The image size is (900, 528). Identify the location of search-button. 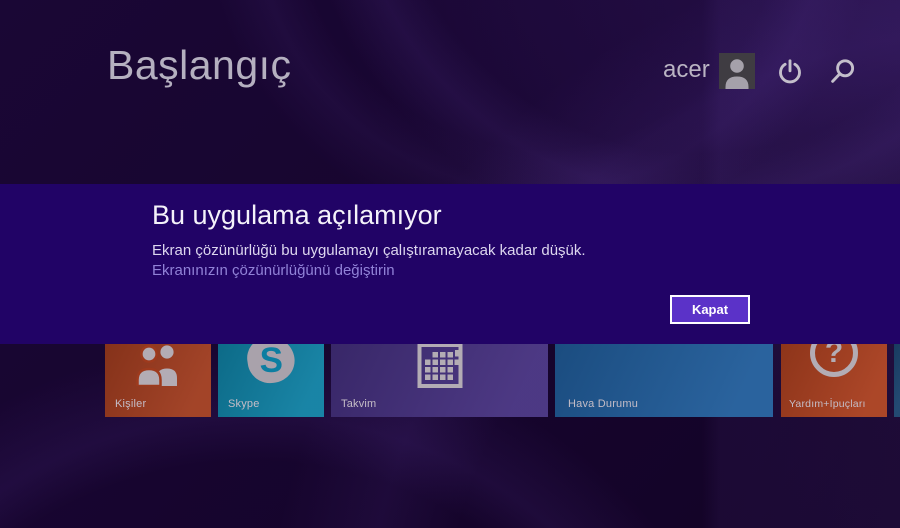
(842, 72).